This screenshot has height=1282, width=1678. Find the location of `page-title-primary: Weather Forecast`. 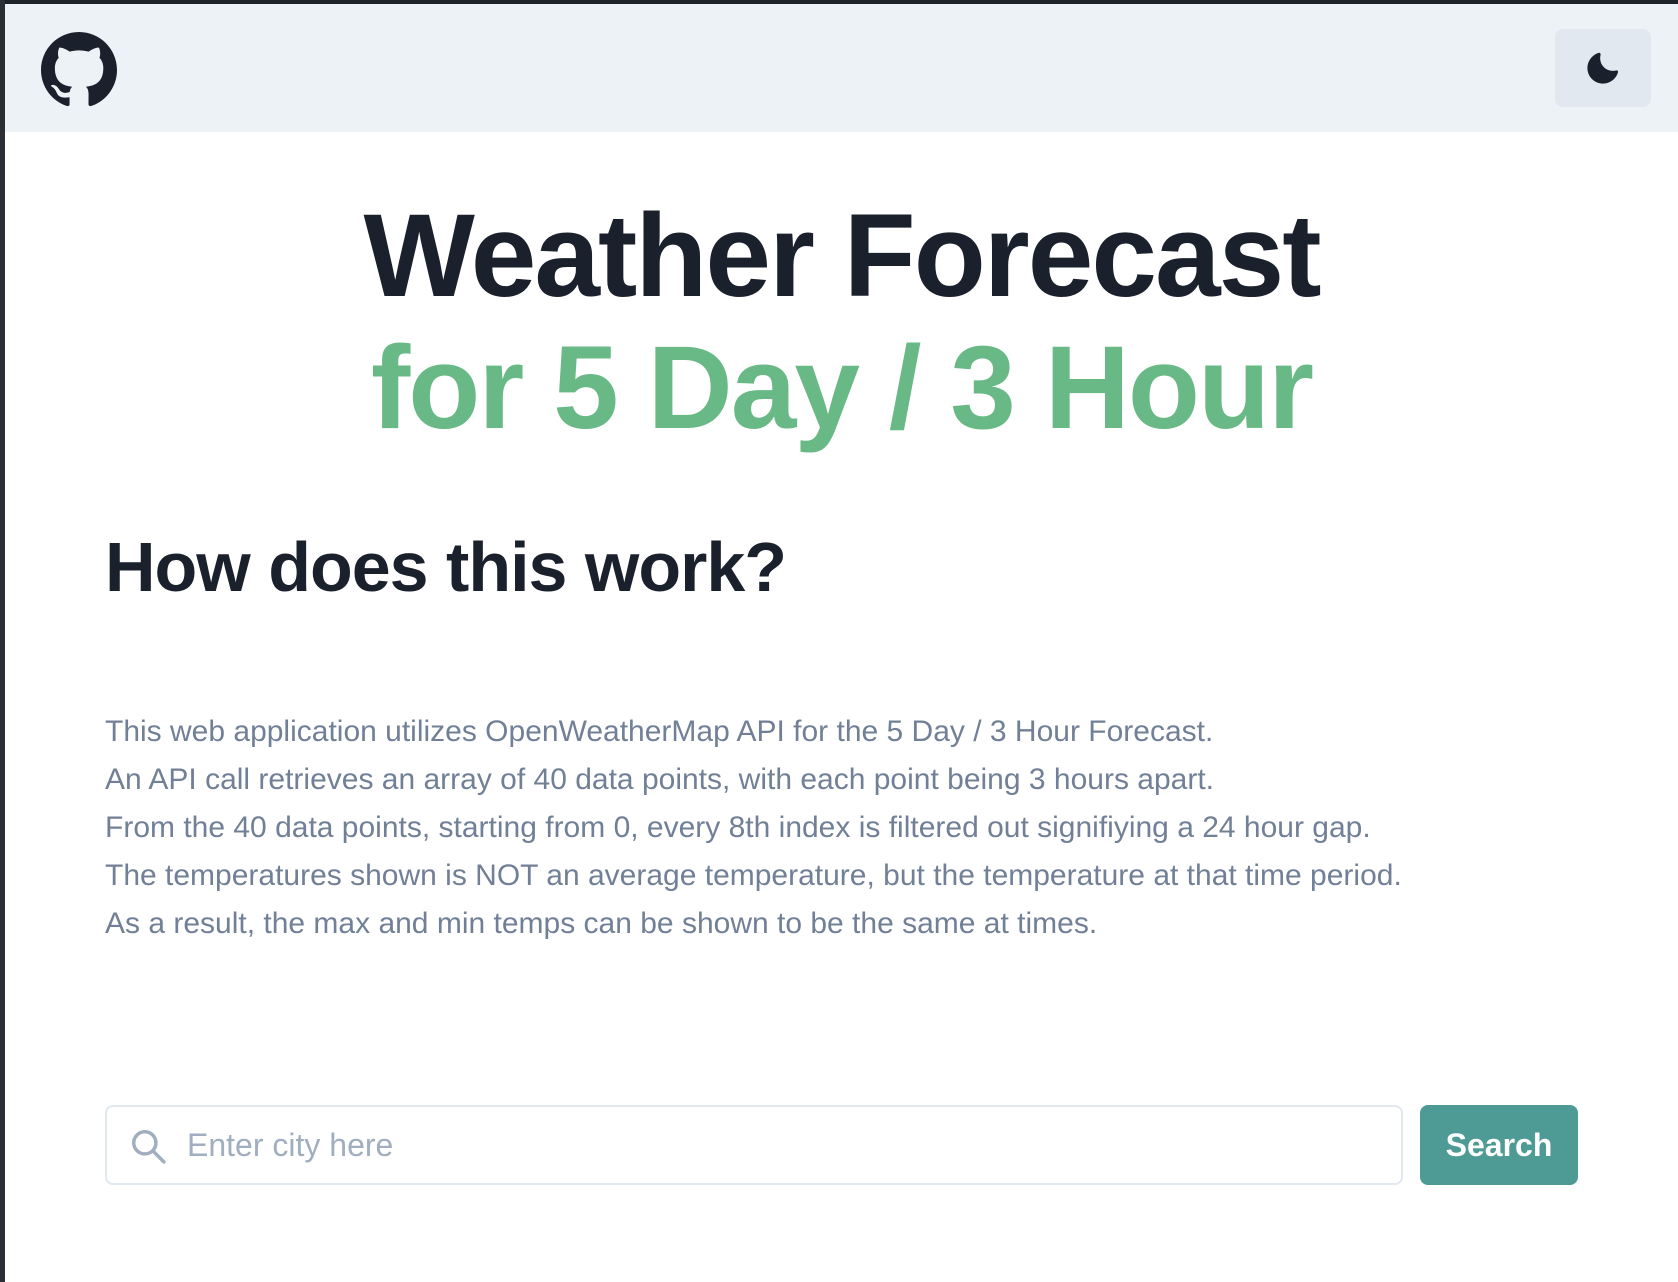

page-title-primary: Weather Forecast is located at coordinates (842, 256).